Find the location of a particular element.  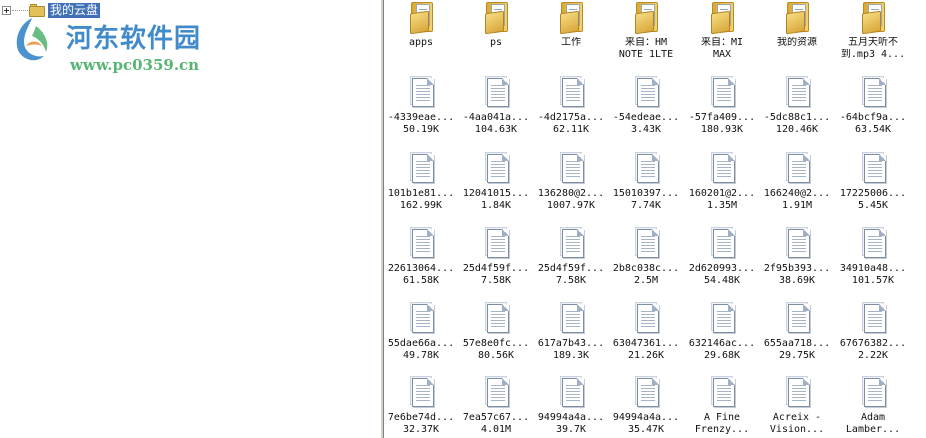

file-item: -4aa041a... 104.63K is located at coordinates (496, 110).